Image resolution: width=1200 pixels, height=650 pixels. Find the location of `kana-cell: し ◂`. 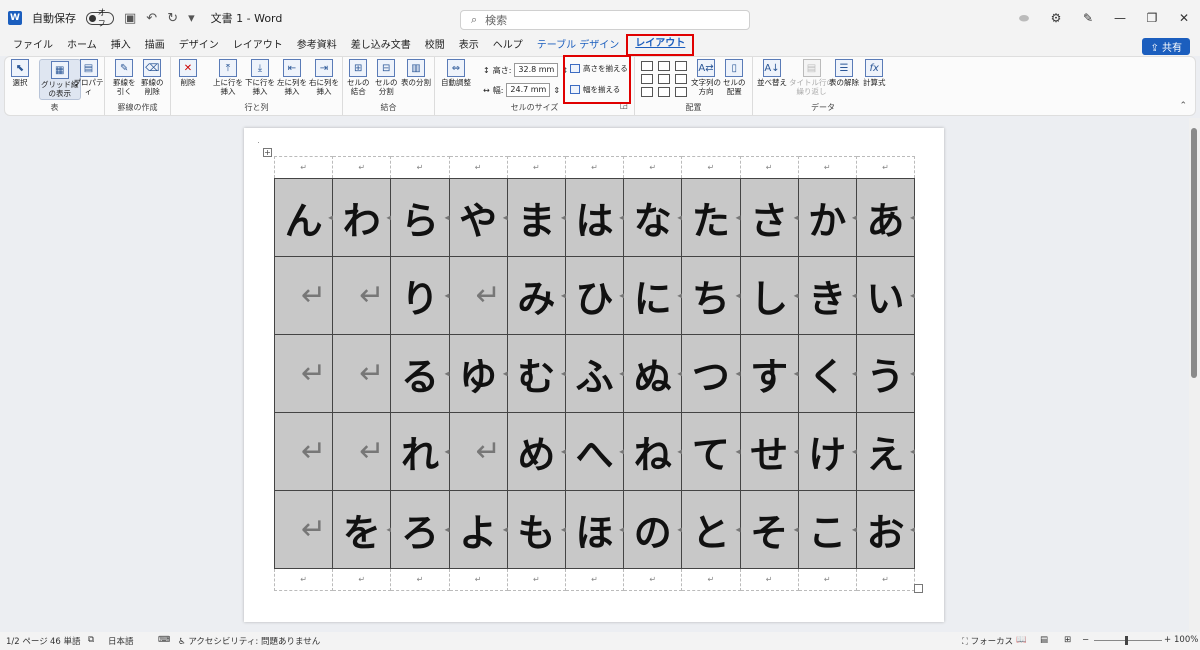

kana-cell: し ◂ is located at coordinates (769, 295).